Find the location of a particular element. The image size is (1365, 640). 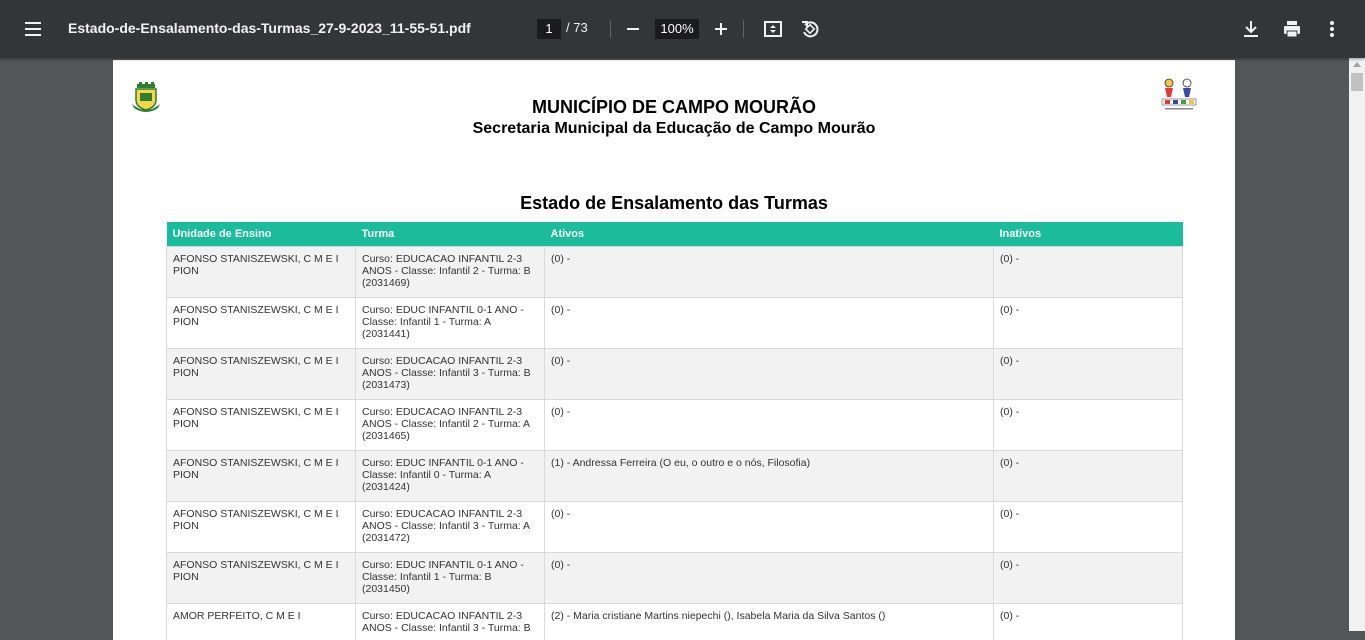

column-header-turma: Turma is located at coordinates (450, 234).